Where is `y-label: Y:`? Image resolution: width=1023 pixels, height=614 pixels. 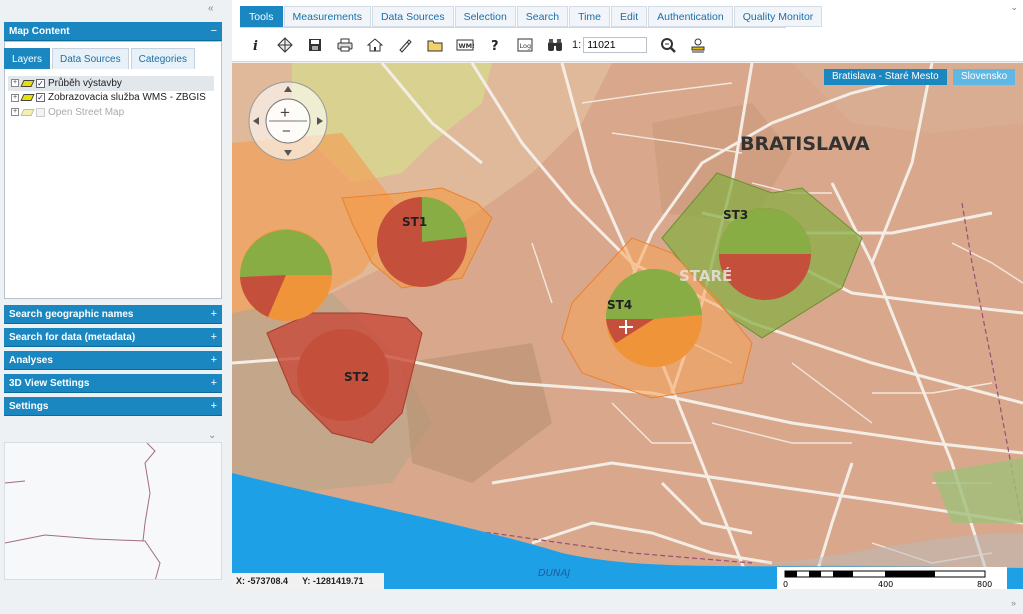 y-label: Y: is located at coordinates (306, 581).